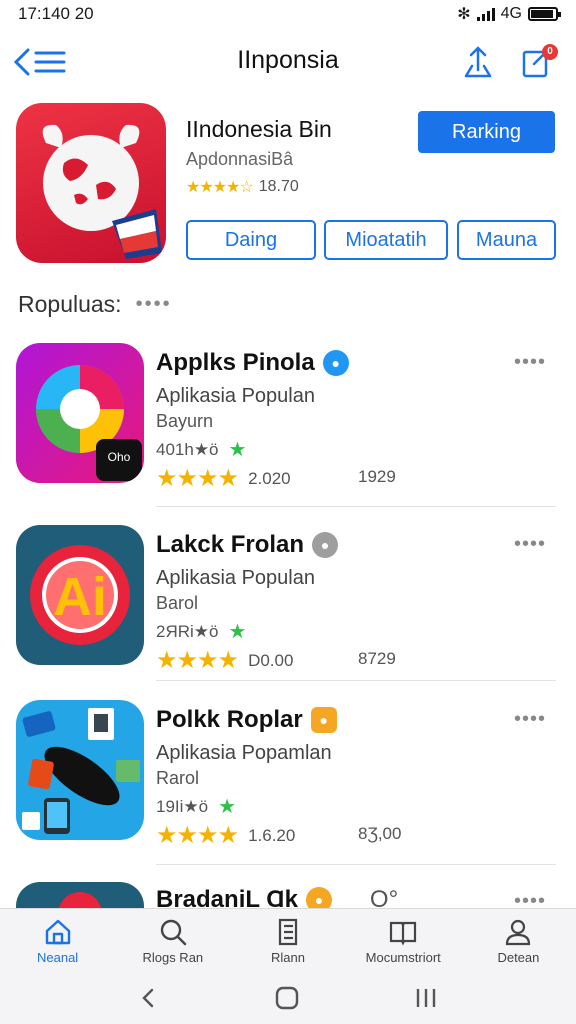 The height and width of the screenshot is (1024, 576). I want to click on tab-home: Neanal, so click(57, 940).